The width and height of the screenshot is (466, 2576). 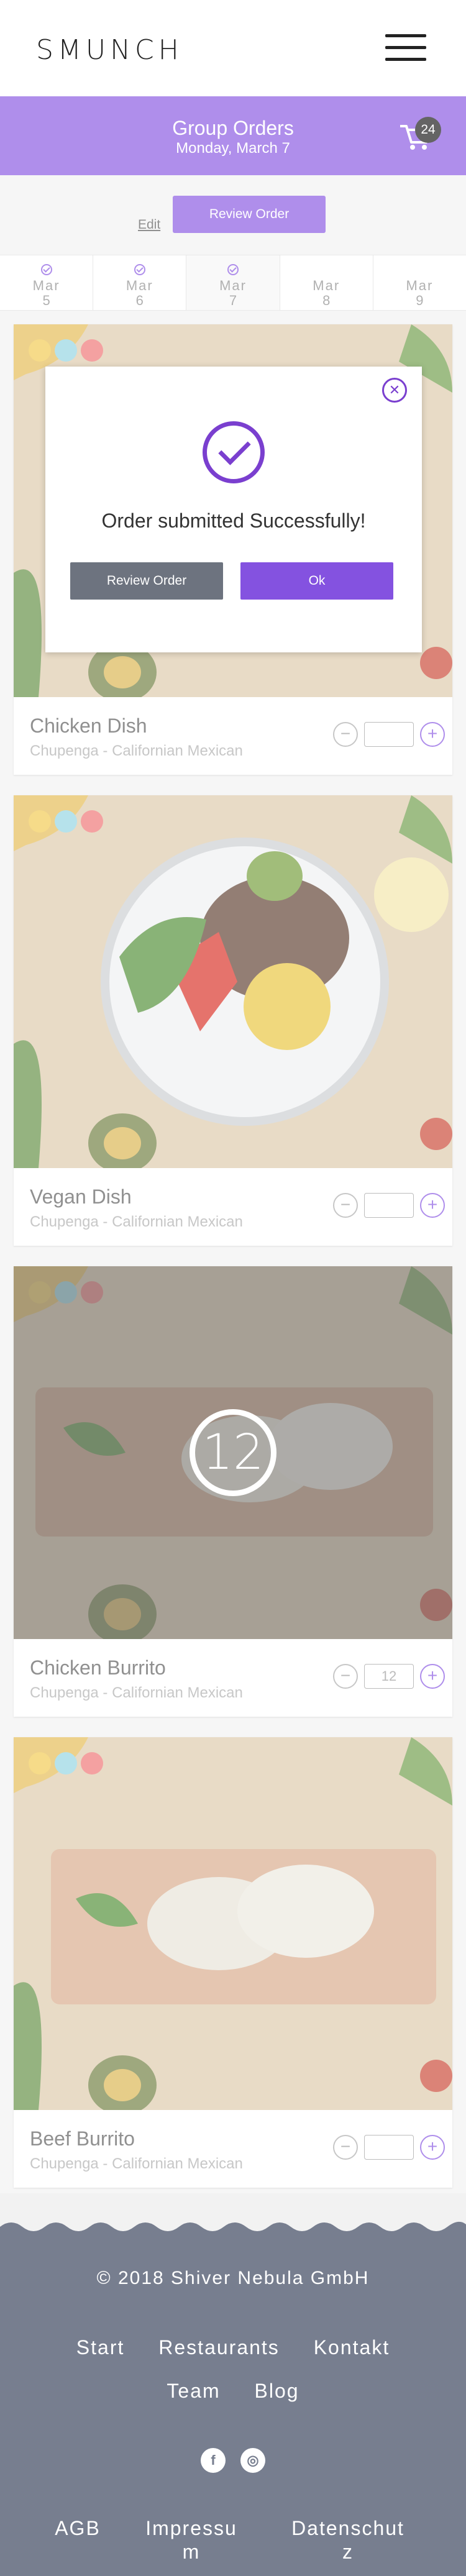 What do you see at coordinates (146, 581) in the screenshot?
I see `modal-review-order-button: Review Order` at bounding box center [146, 581].